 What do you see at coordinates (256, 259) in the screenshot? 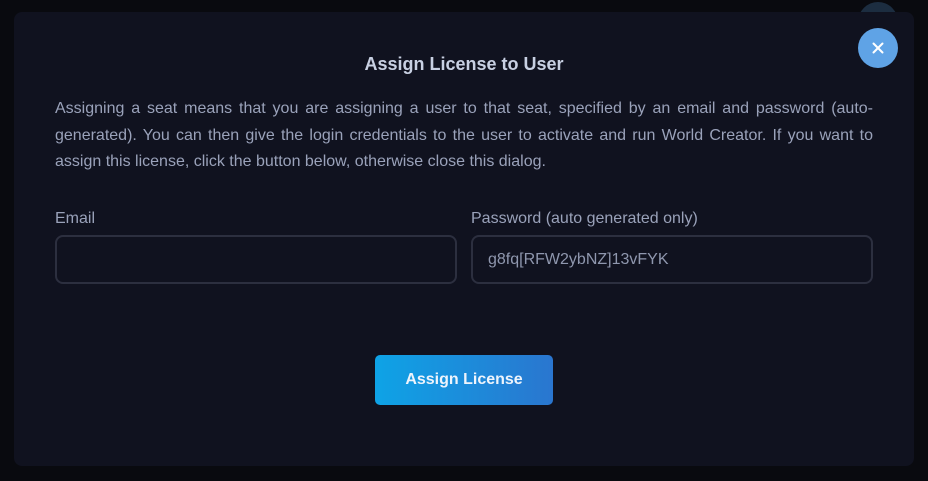
I see `email-field` at bounding box center [256, 259].